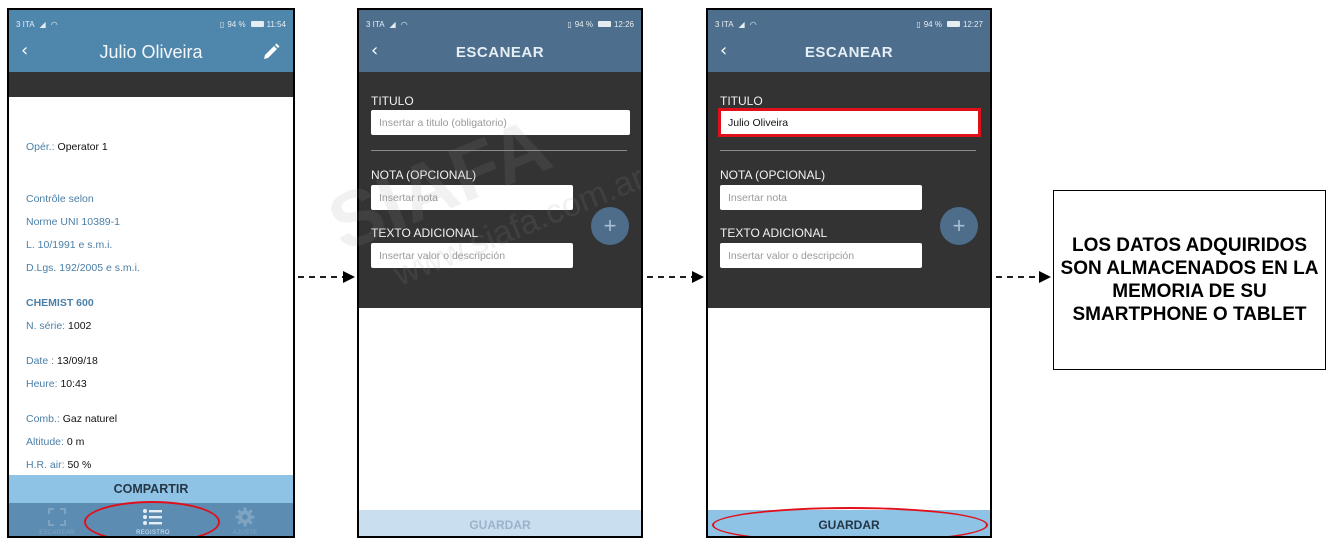  I want to click on control-line-2: Norme UNI 10389-1, so click(73, 222).